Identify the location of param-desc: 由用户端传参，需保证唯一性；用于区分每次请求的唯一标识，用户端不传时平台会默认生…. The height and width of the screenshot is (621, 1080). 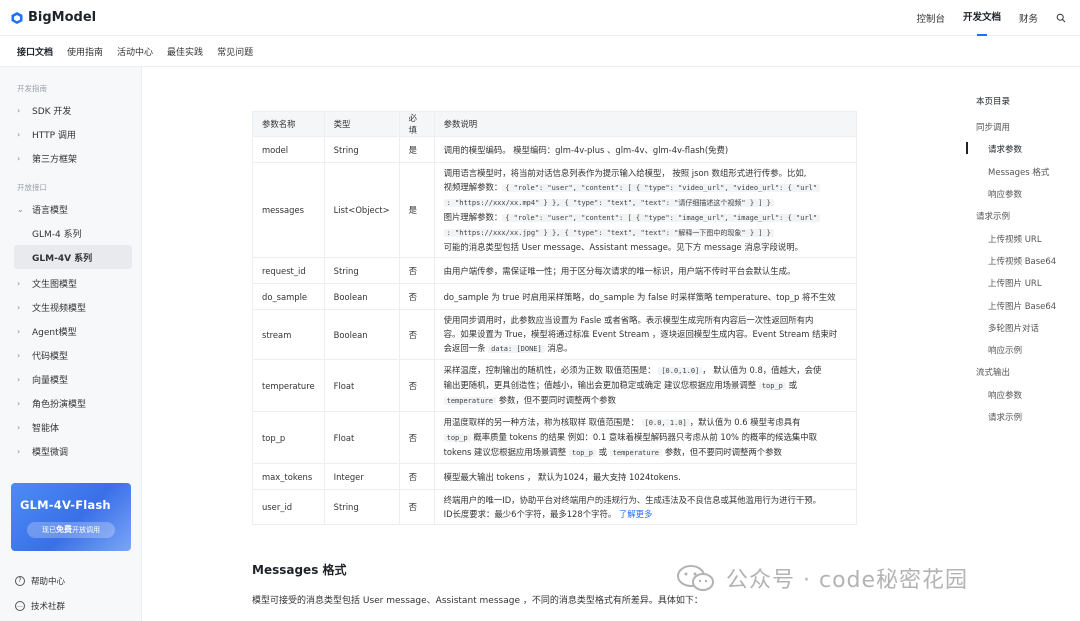
(645, 270).